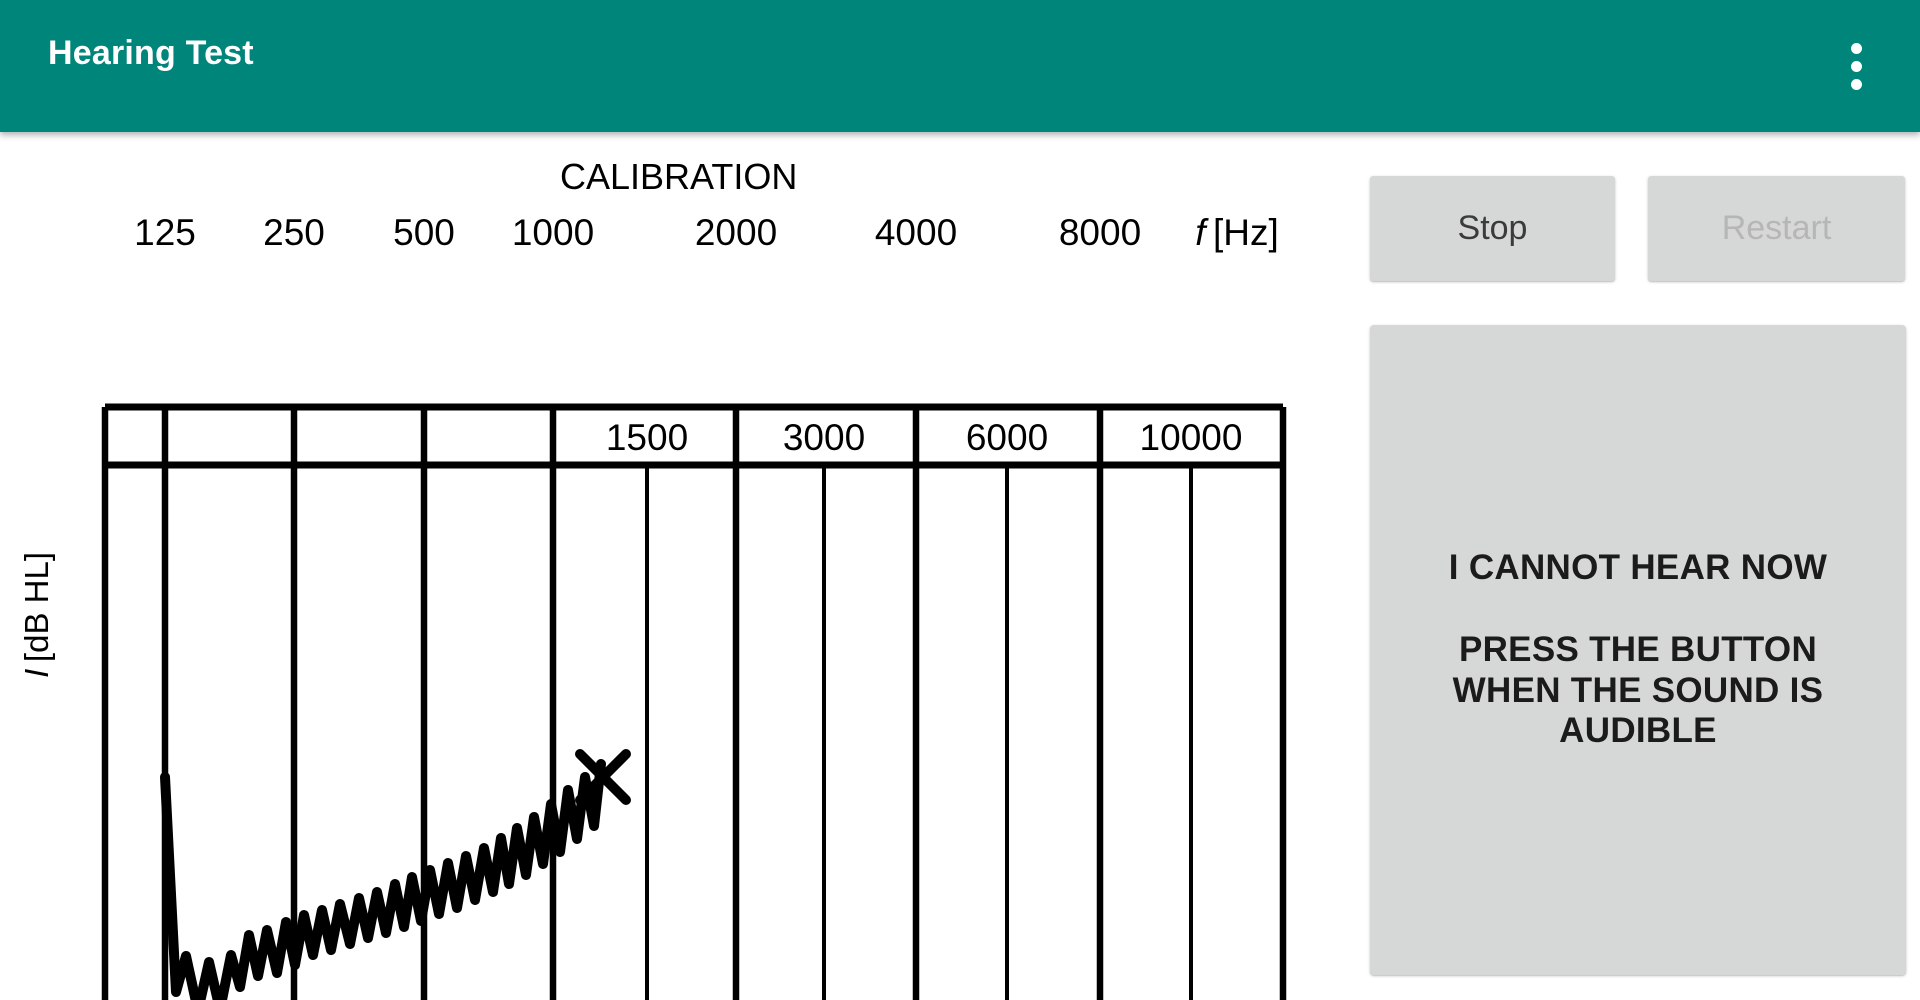  I want to click on stop-button: Stop, so click(1492, 228).